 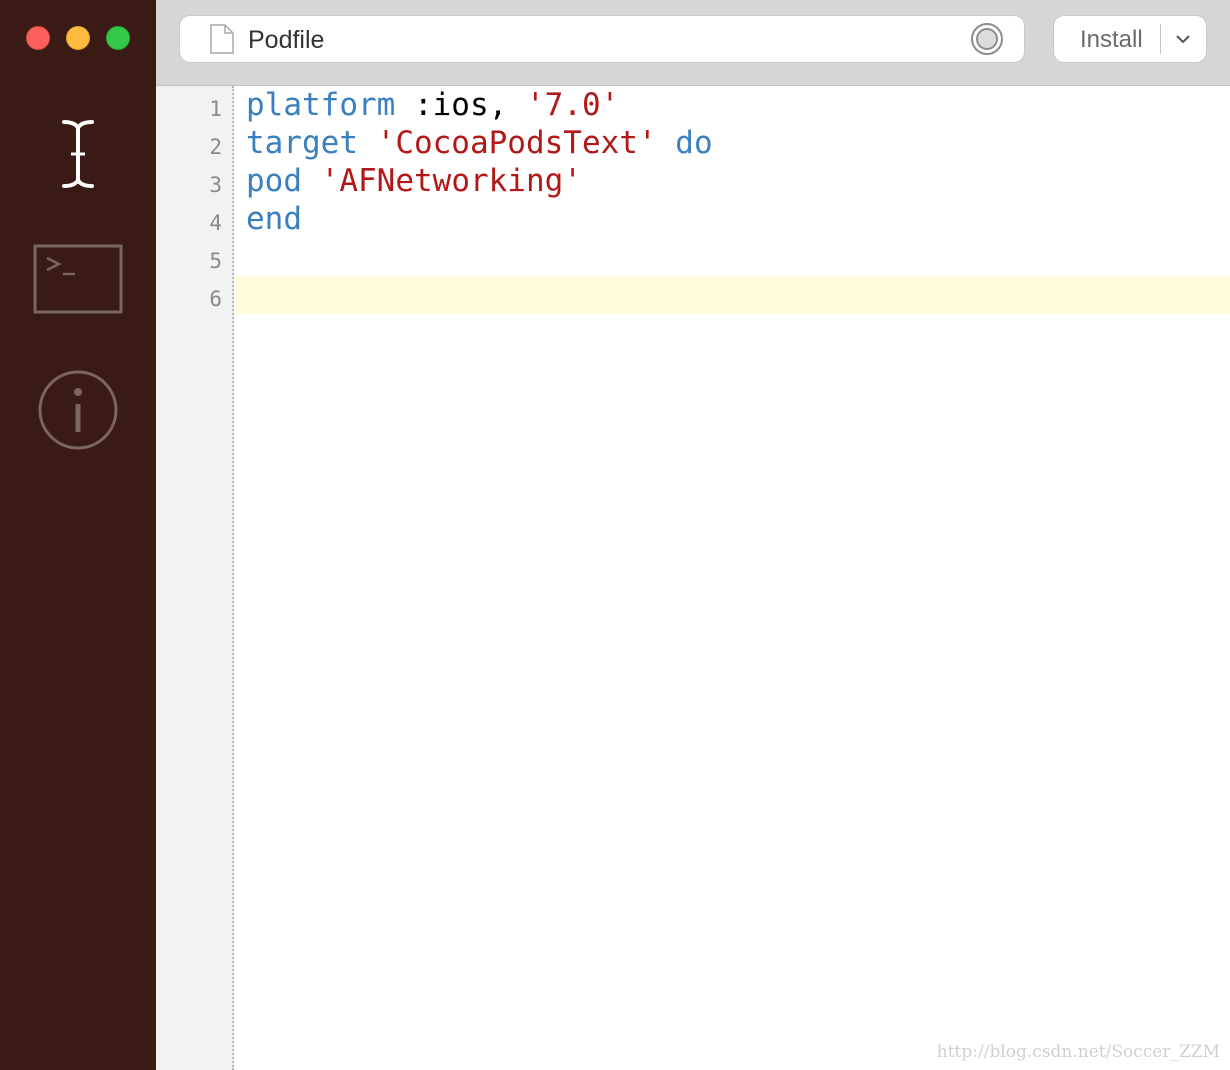 What do you see at coordinates (733, 295) in the screenshot?
I see `current-line-highlight` at bounding box center [733, 295].